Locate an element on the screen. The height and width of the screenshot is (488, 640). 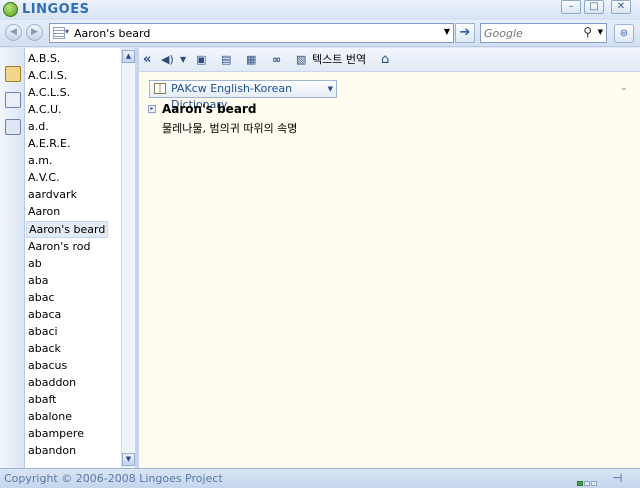
word-list-item: A.E.R.E. is located at coordinates (49, 143).